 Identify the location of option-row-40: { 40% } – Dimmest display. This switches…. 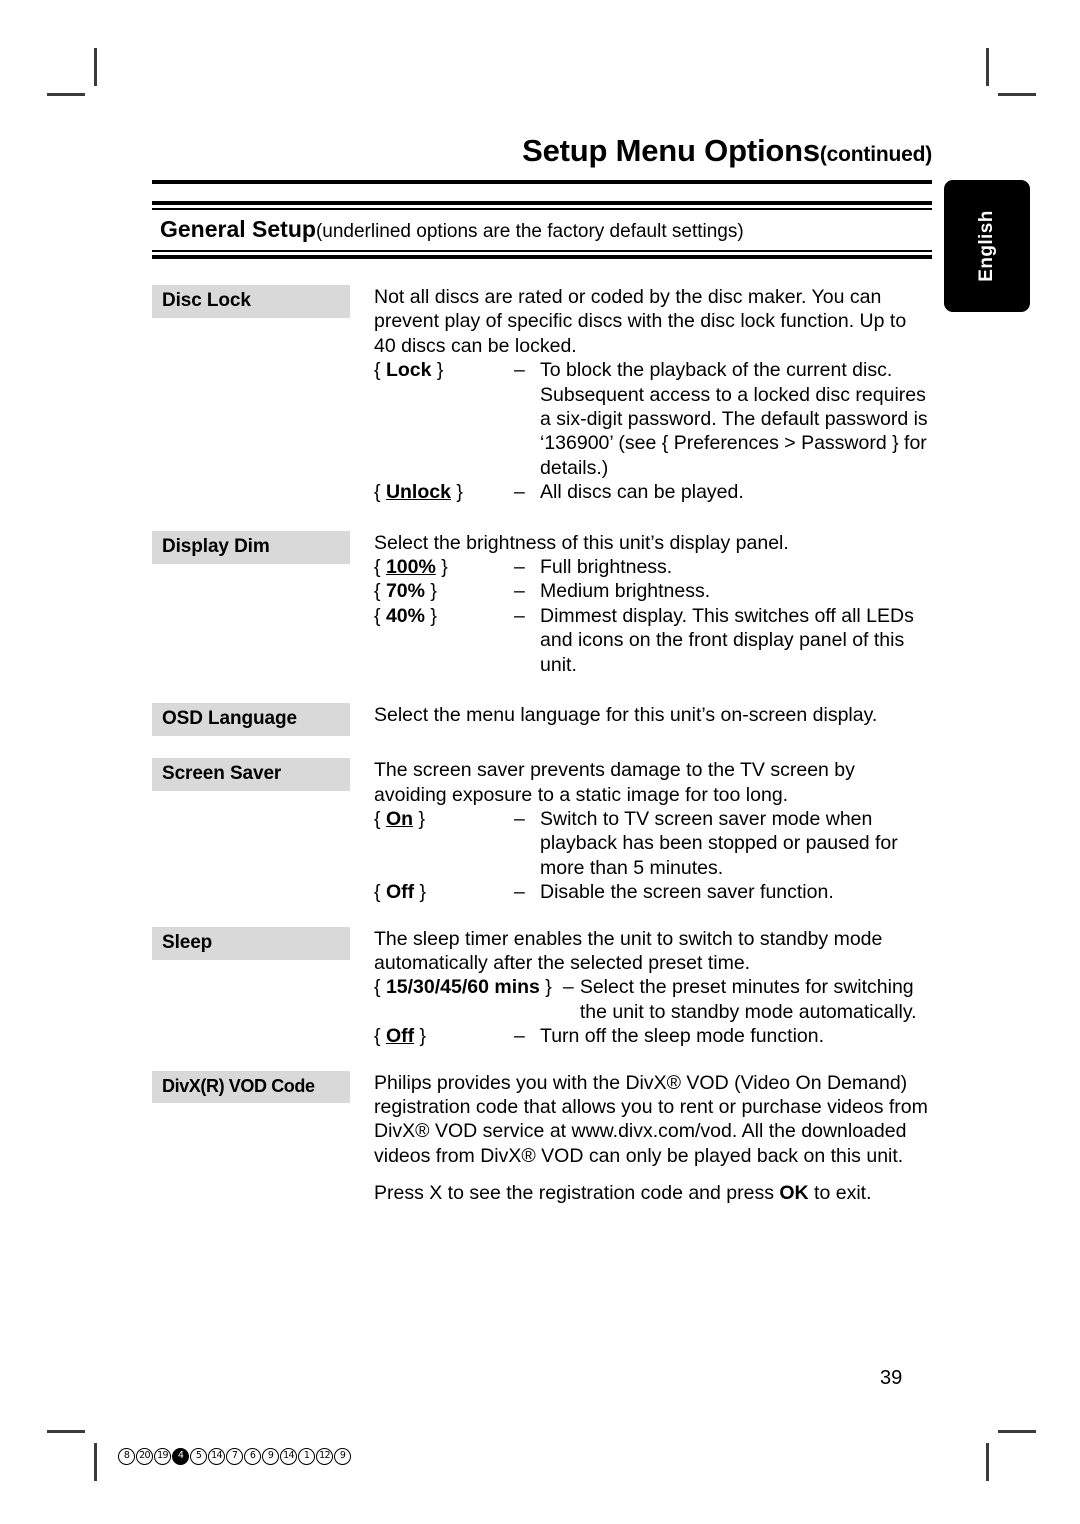
(653, 640).